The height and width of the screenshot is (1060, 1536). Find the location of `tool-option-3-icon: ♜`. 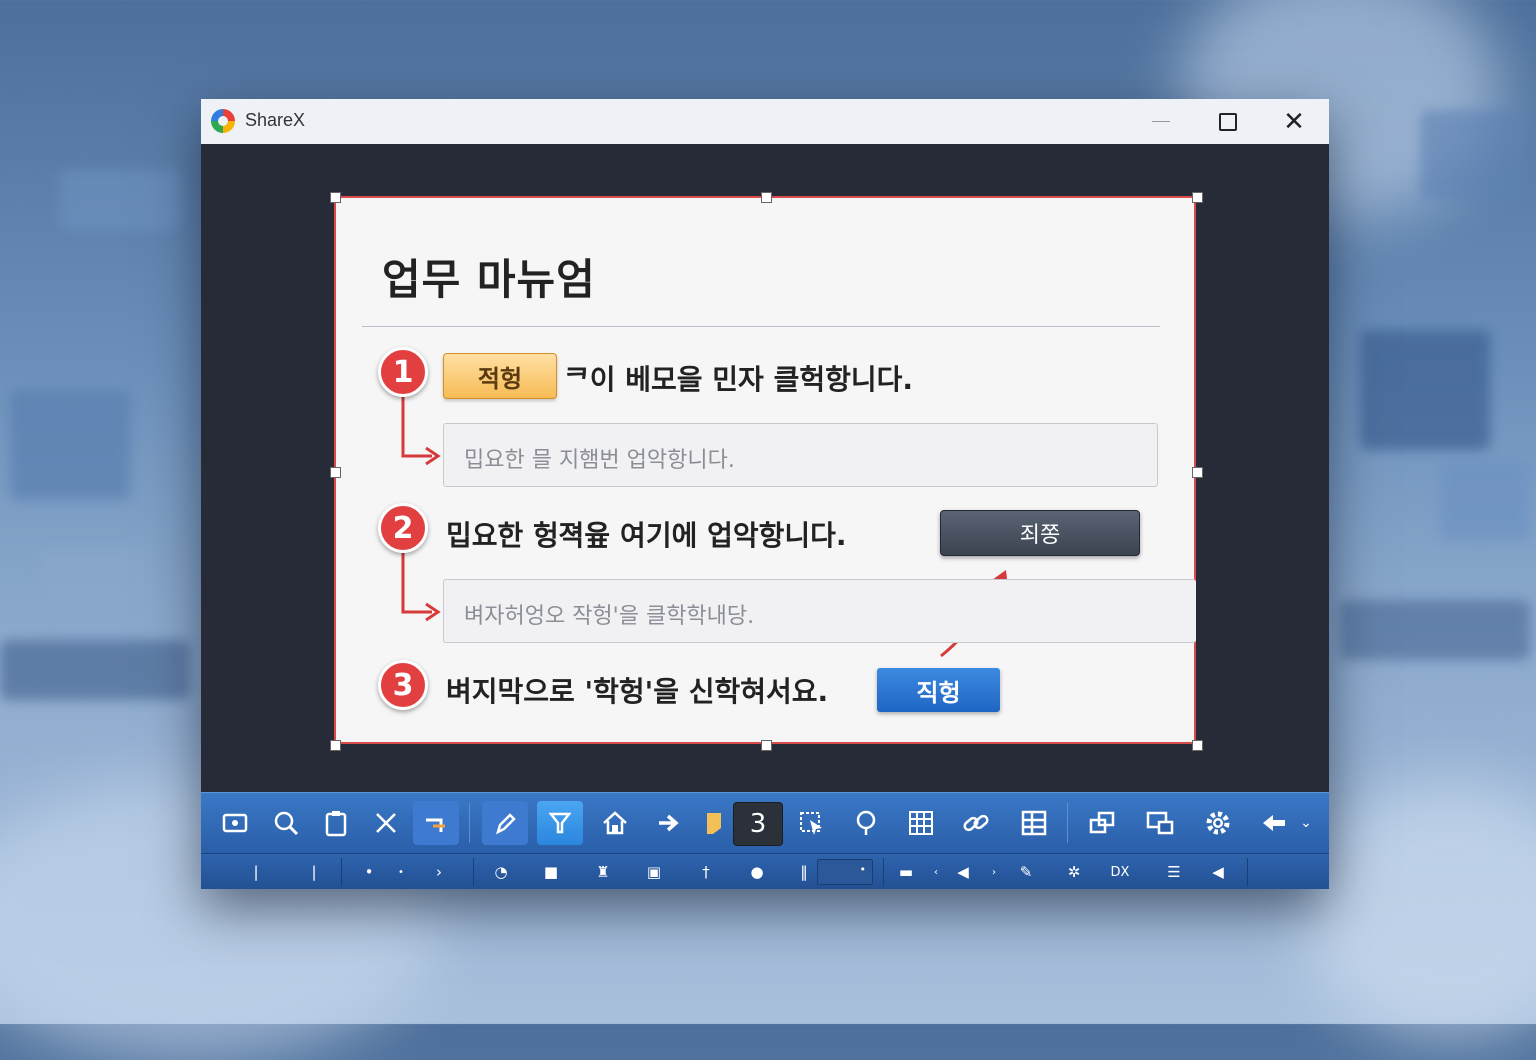

tool-option-3-icon: ♜ is located at coordinates (603, 872).